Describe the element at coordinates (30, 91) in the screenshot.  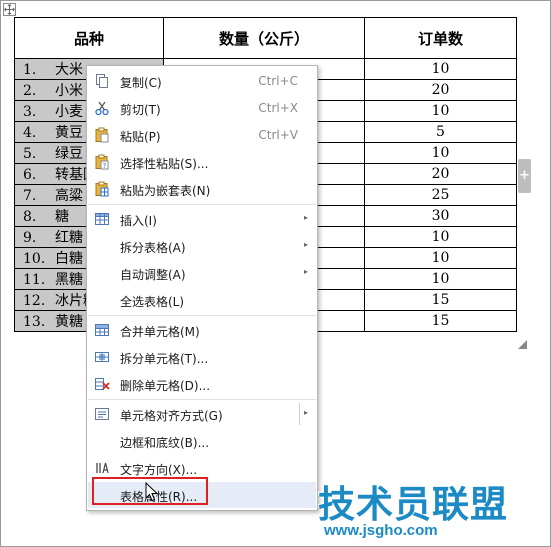
I see `row-number: 2.` at that location.